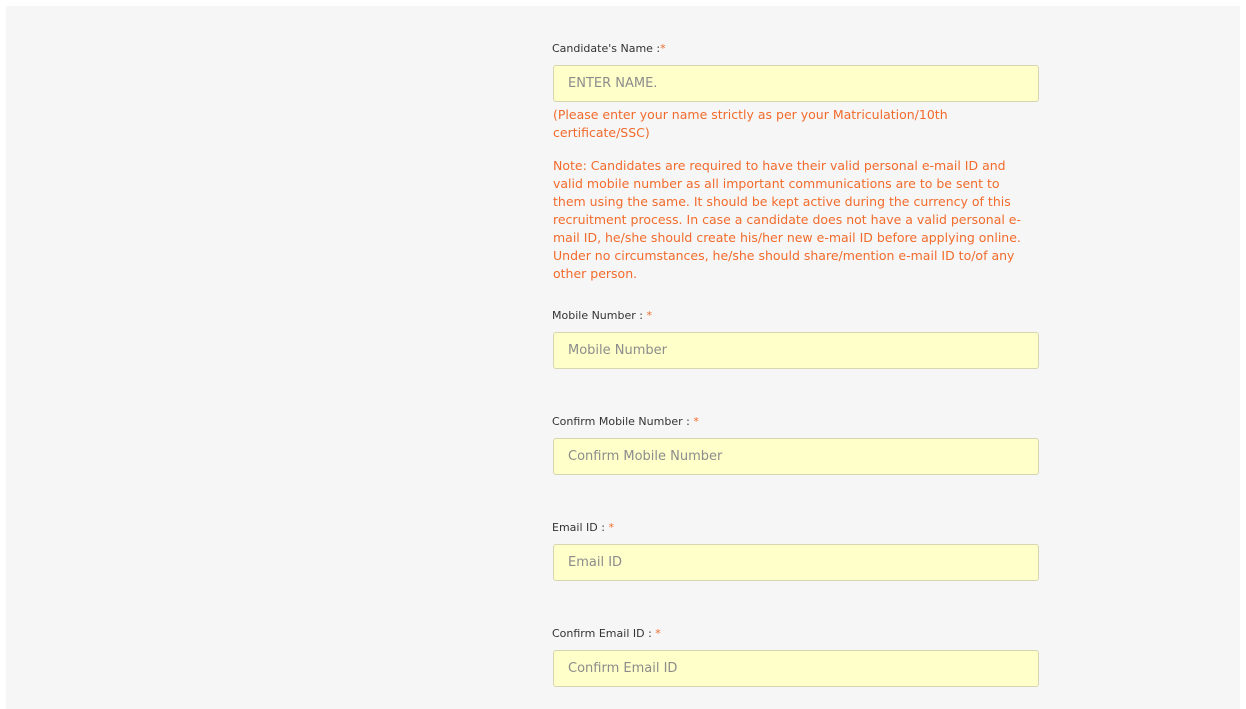  What do you see at coordinates (602, 633) in the screenshot?
I see `confirm-email-id-label-text: Confirm Email ID :` at bounding box center [602, 633].